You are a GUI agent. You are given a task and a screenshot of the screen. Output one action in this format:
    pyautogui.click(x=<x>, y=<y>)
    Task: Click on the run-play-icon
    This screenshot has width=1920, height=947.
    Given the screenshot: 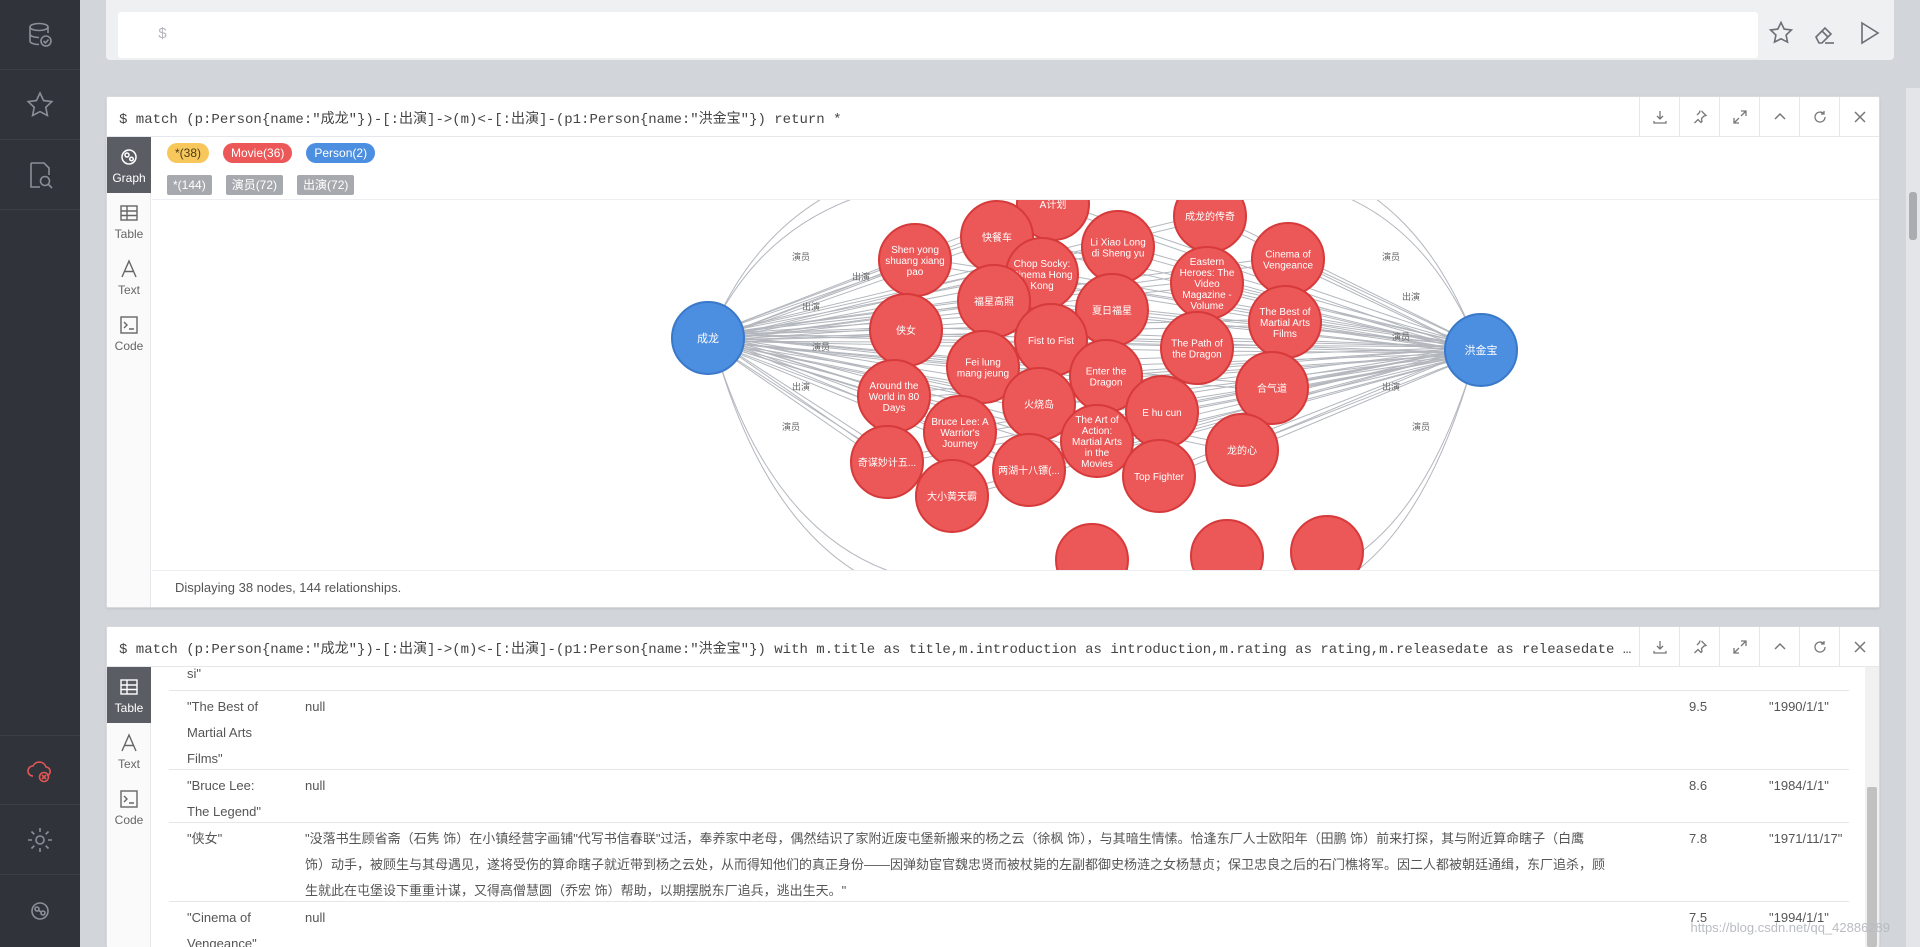 What is the action you would take?
    pyautogui.click(x=1869, y=33)
    